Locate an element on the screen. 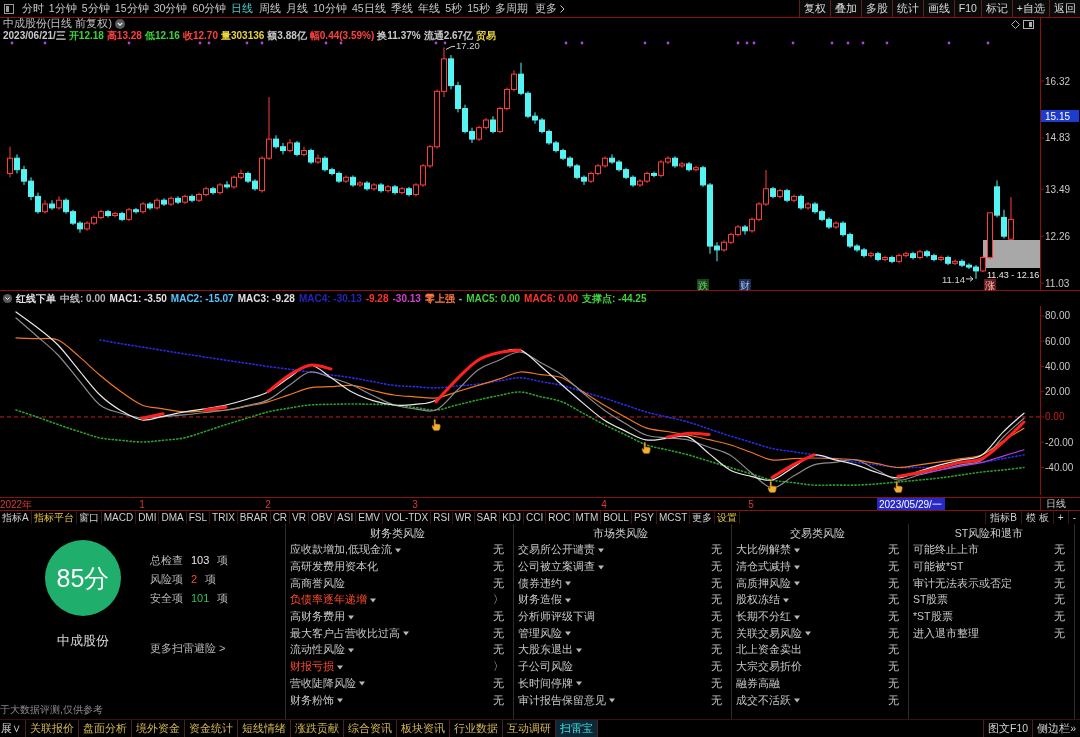 The height and width of the screenshot is (737, 1080). more-scan-link: 更多扫雷避险 > is located at coordinates (189, 648).